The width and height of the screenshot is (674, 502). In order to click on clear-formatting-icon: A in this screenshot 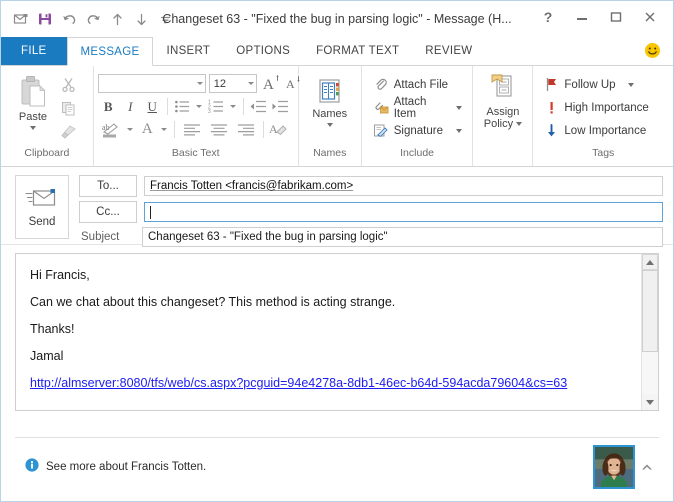, I will do `click(278, 129)`.